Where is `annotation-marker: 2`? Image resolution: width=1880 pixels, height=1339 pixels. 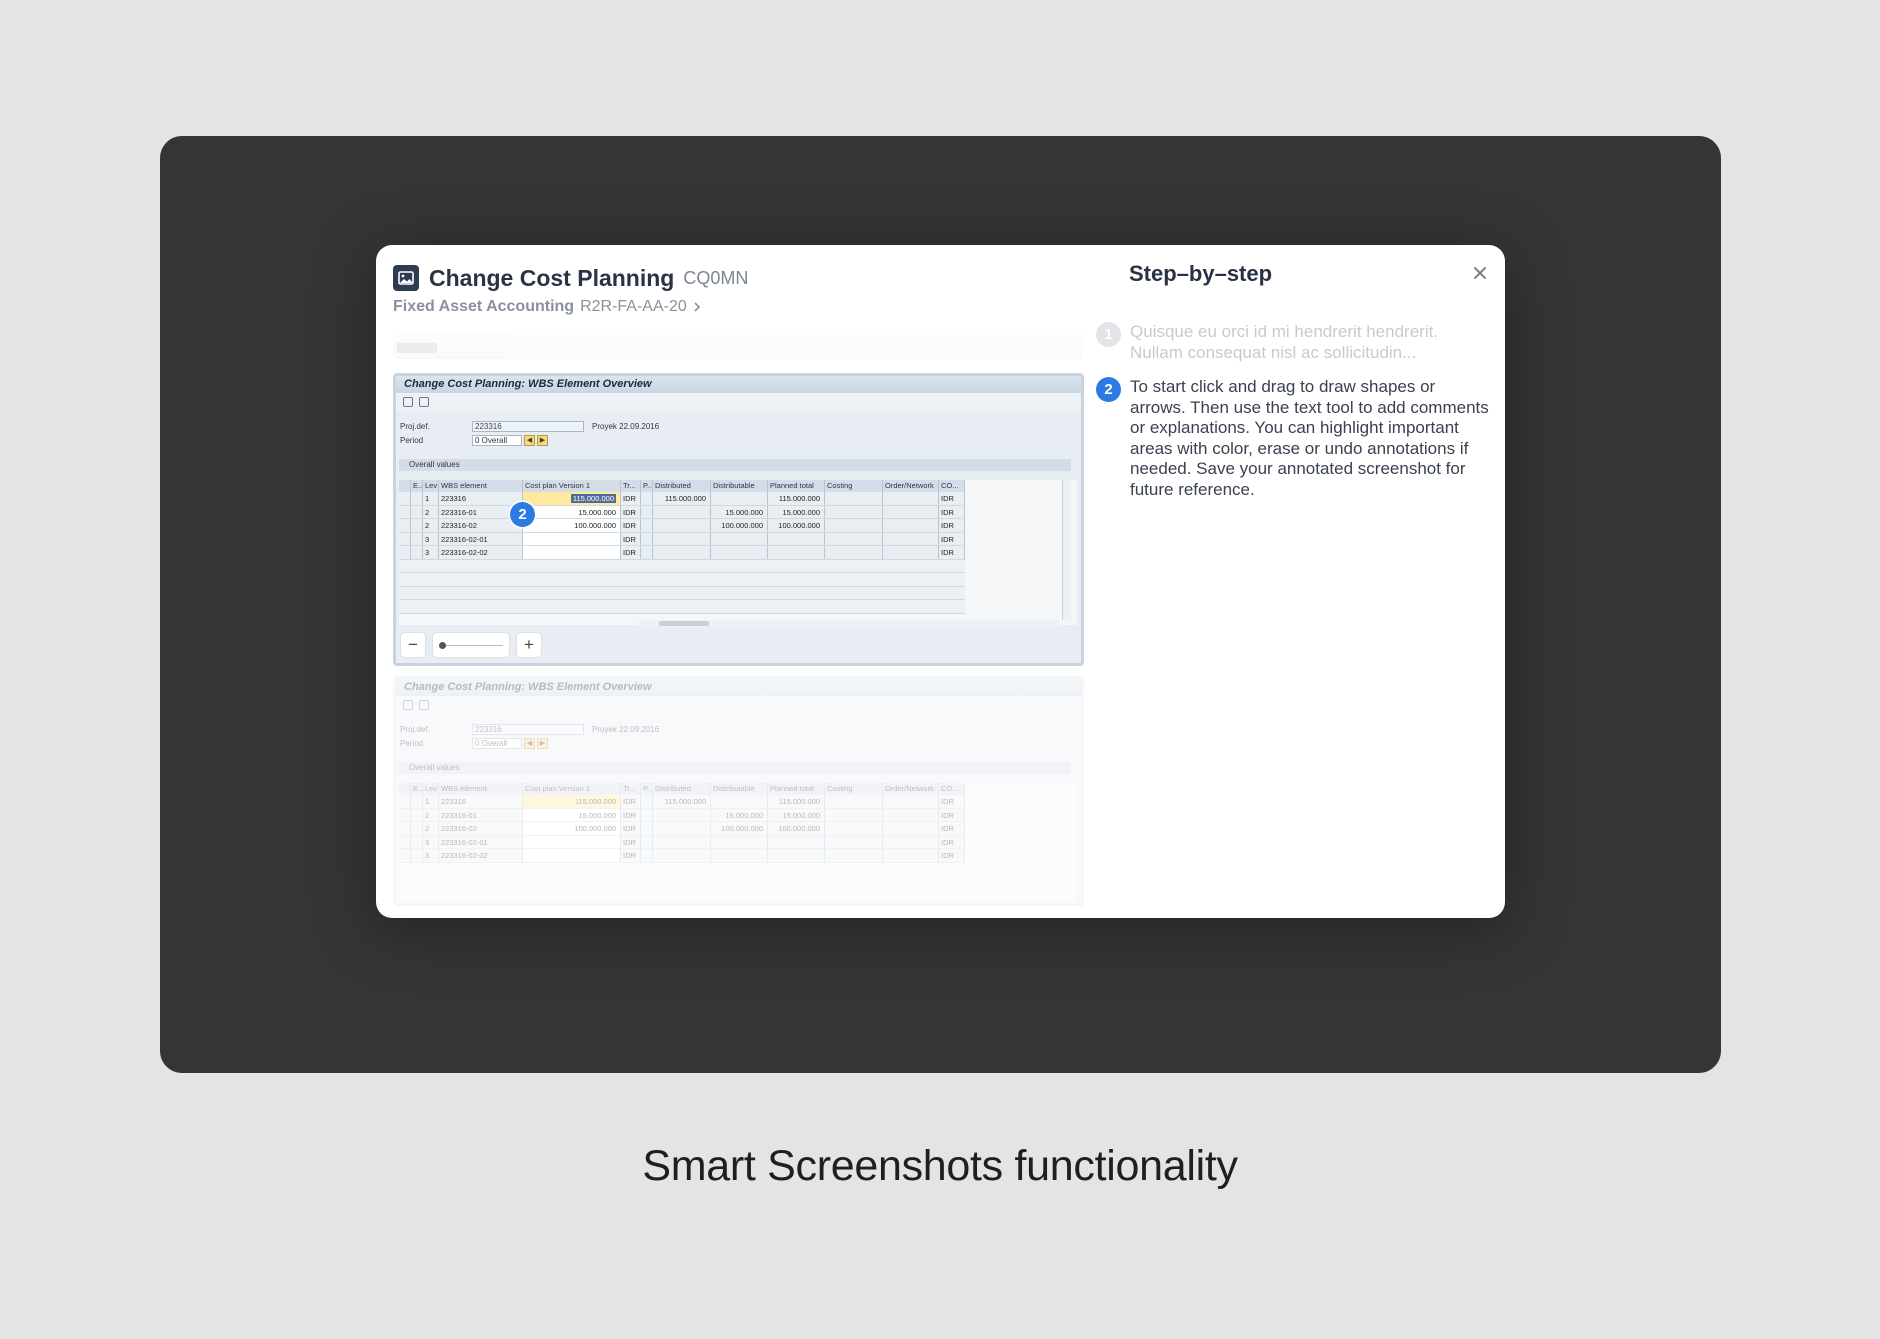 annotation-marker: 2 is located at coordinates (522, 514).